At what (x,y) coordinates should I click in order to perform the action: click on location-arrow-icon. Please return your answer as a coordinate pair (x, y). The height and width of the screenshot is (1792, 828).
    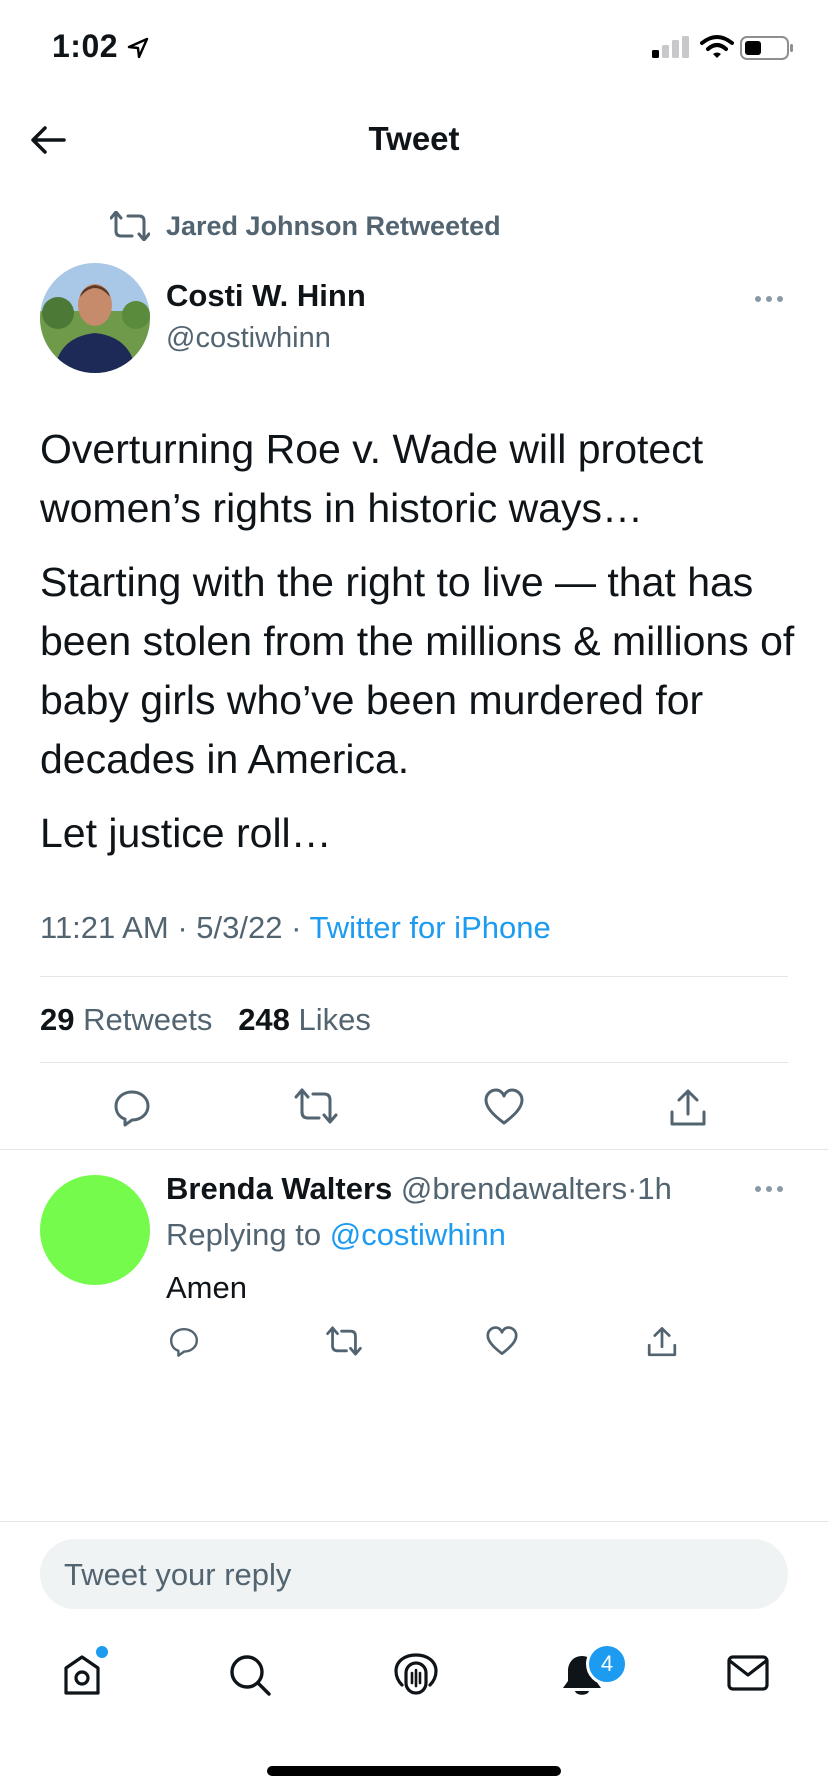
    Looking at the image, I should click on (138, 48).